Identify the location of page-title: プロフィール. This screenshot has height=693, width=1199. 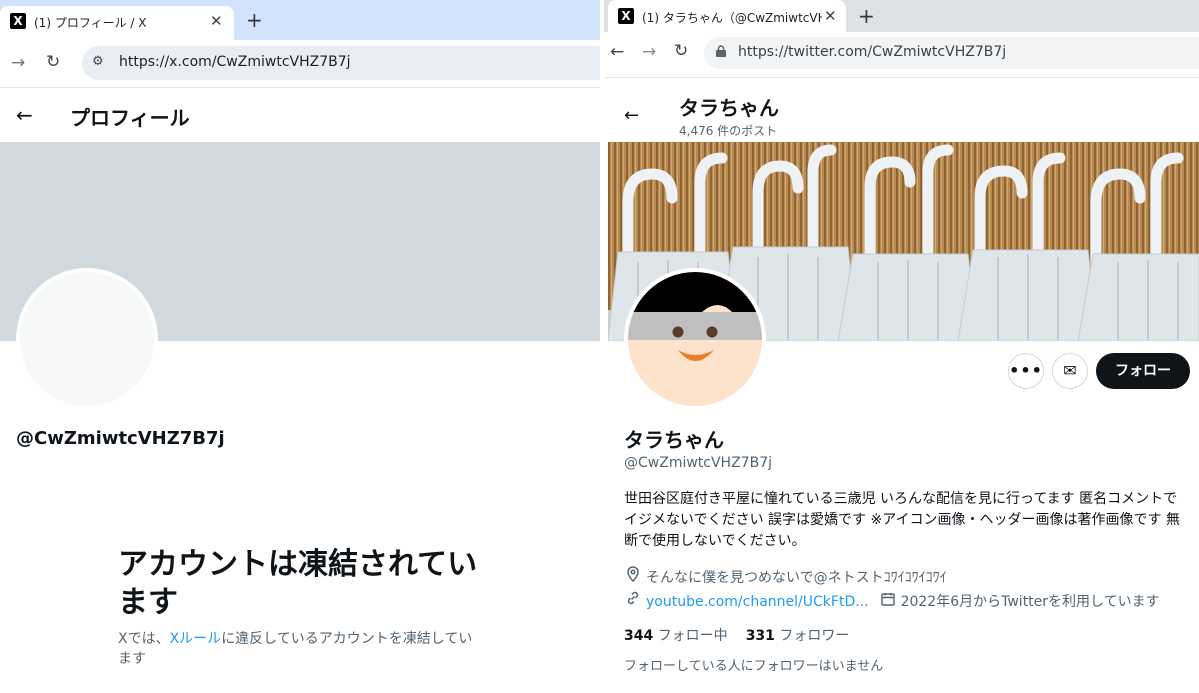
(130, 118).